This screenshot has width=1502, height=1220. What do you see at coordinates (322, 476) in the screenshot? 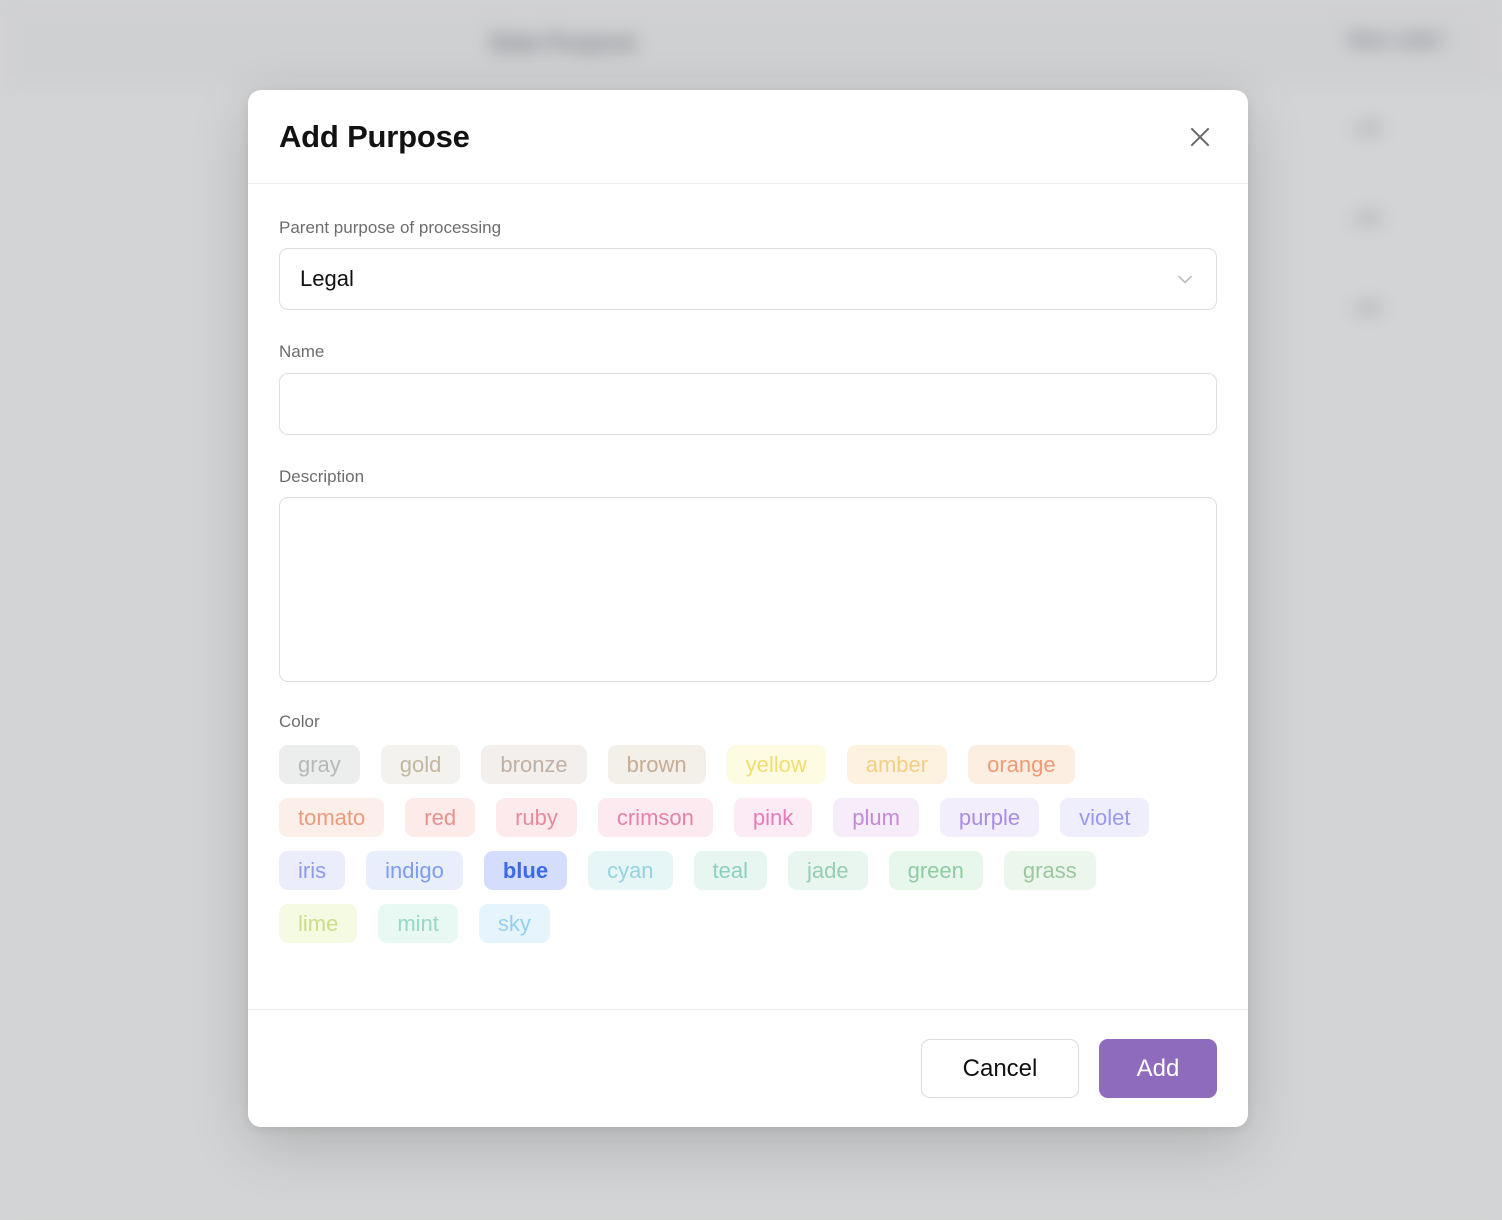
I see `description-label: Description` at bounding box center [322, 476].